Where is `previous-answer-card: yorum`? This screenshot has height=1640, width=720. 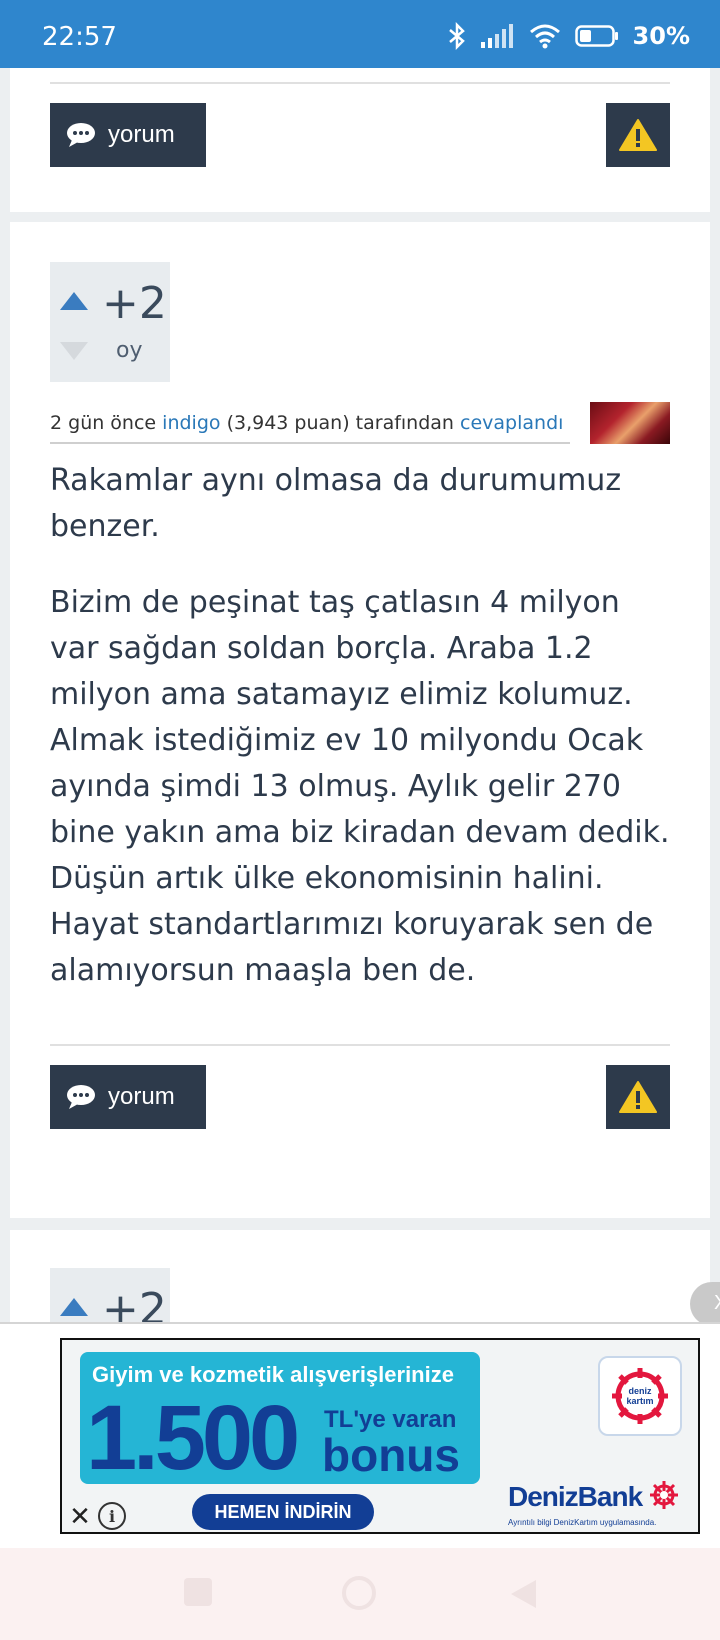
previous-answer-card: yorum is located at coordinates (360, 140).